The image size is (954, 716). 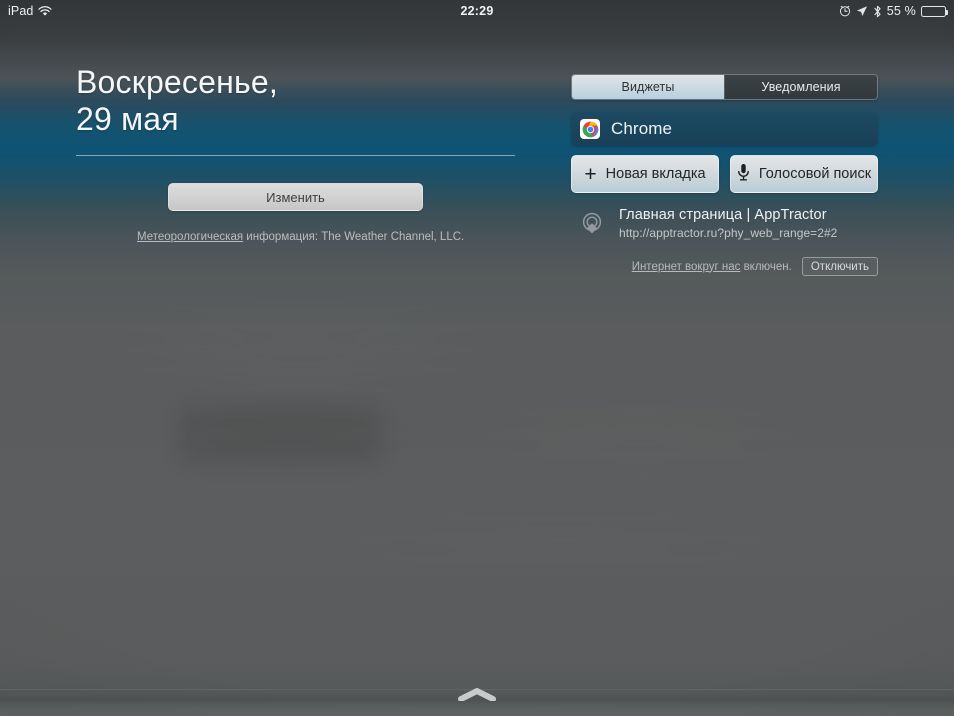 I want to click on chrome-widget-header: Chrome, so click(x=724, y=129).